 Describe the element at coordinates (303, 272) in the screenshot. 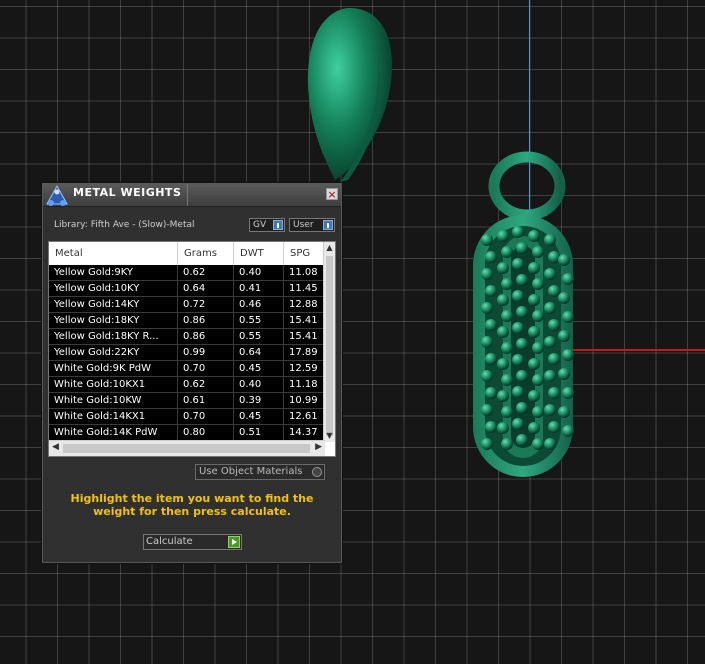

I see `spg-cell: 11.08` at that location.